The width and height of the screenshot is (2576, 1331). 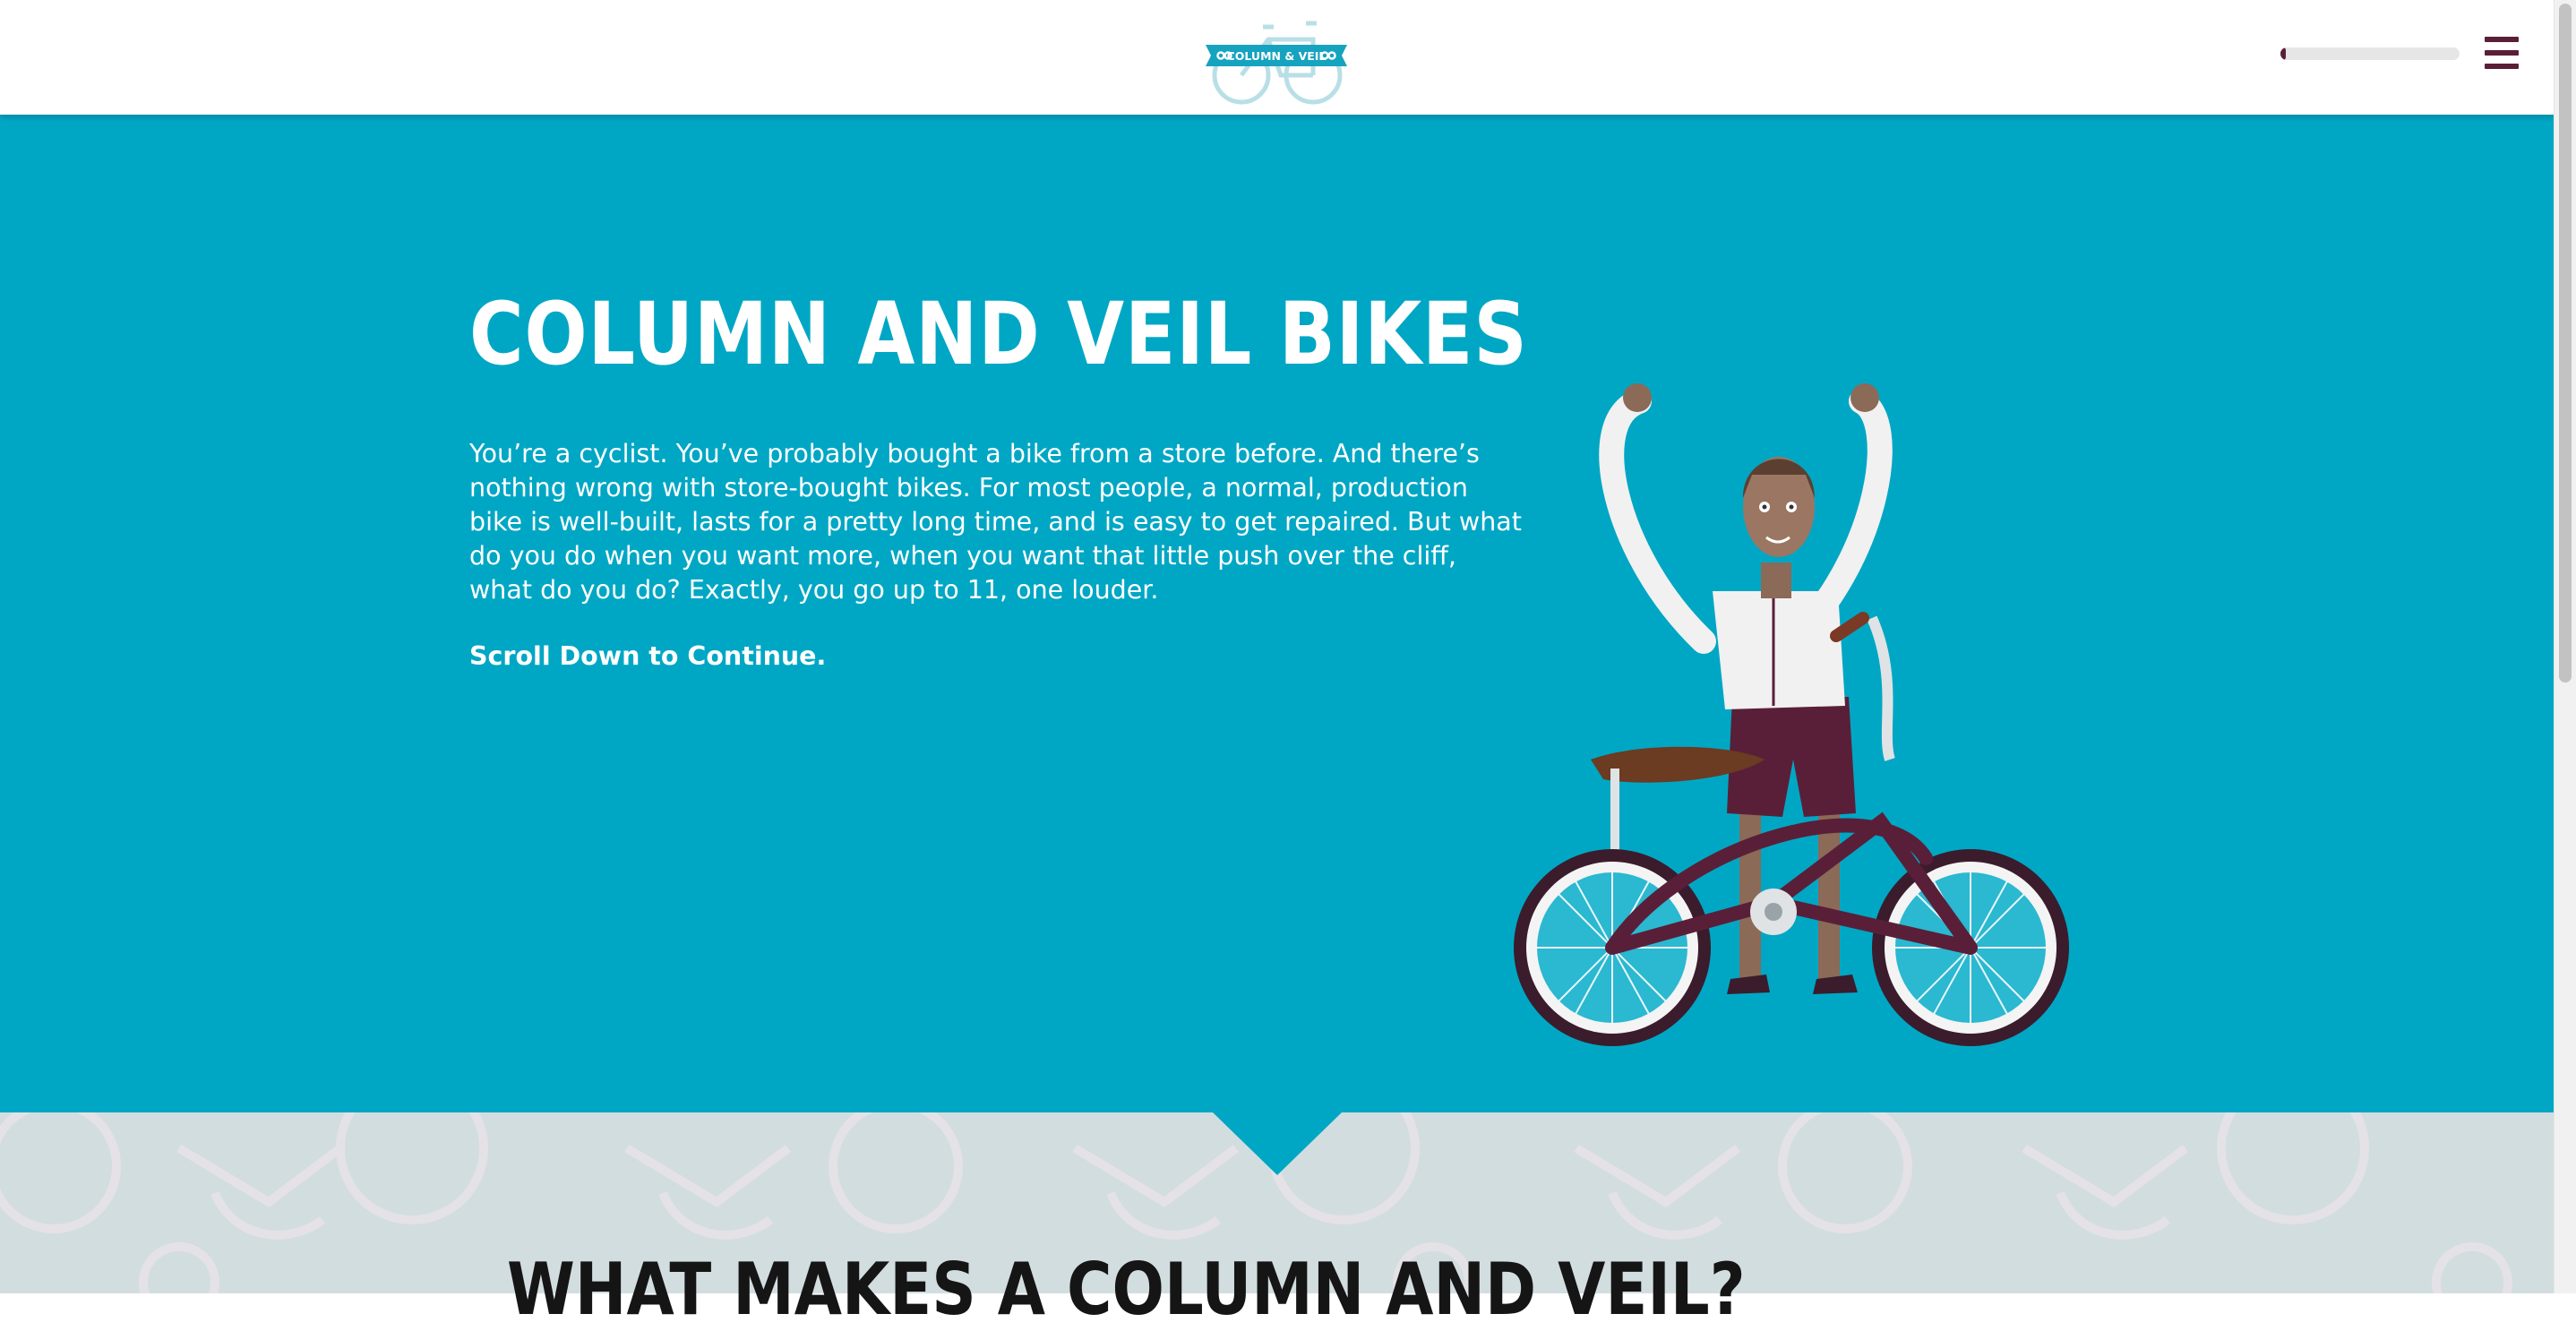 What do you see at coordinates (2502, 53) in the screenshot?
I see `hamburger-icon` at bounding box center [2502, 53].